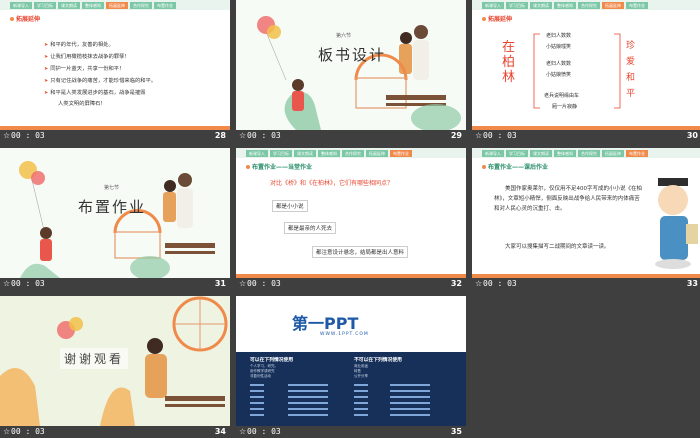  I want to click on slide-30-meta: ☆ 00 : 03 30, so click(586, 136).